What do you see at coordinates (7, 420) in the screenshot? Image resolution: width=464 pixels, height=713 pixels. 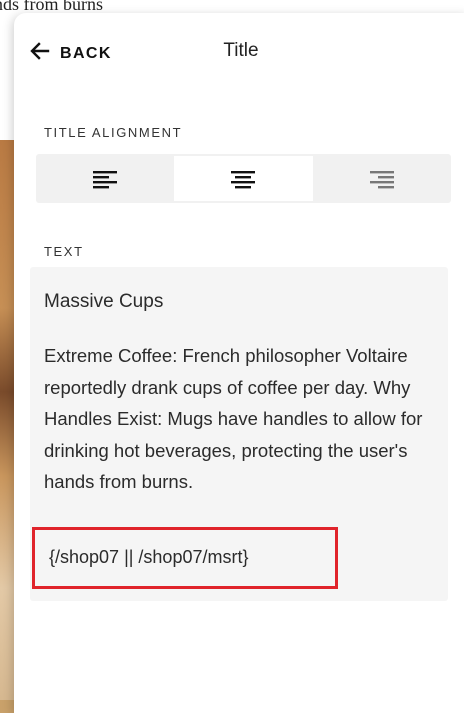 I see `background-photo` at bounding box center [7, 420].